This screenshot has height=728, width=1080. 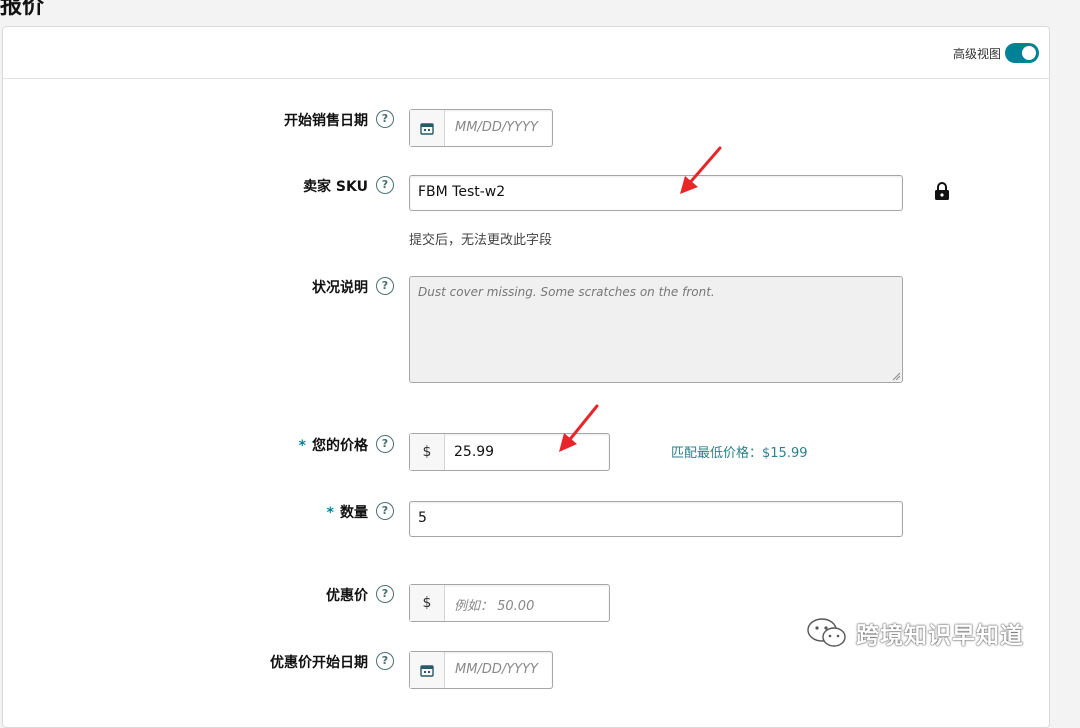 I want to click on watermark-text: 跨境知识早知道, so click(x=940, y=636).